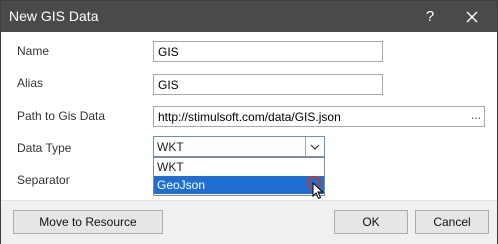  What do you see at coordinates (239, 167) in the screenshot?
I see `dropdown-option-wkt: WKT` at bounding box center [239, 167].